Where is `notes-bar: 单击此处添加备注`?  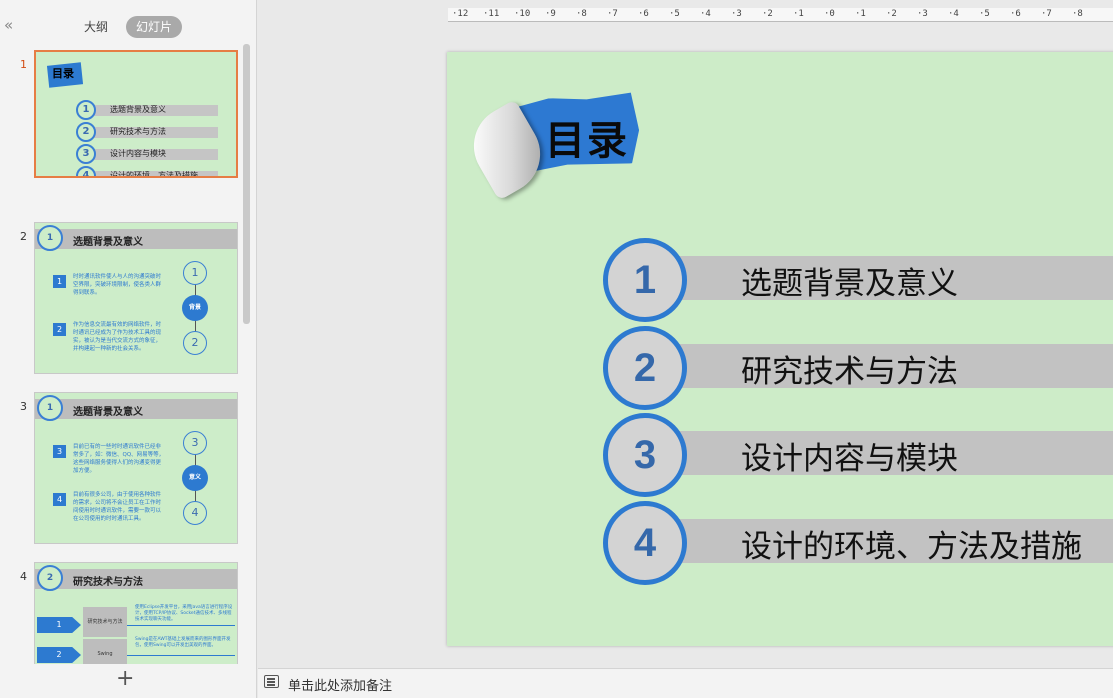 notes-bar: 单击此处添加备注 is located at coordinates (685, 683).